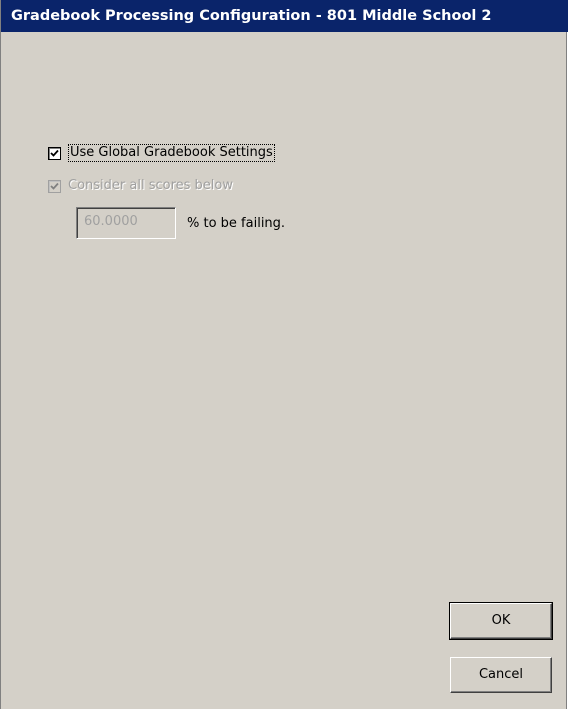 The image size is (575, 709). I want to click on ok-button: OK, so click(501, 621).